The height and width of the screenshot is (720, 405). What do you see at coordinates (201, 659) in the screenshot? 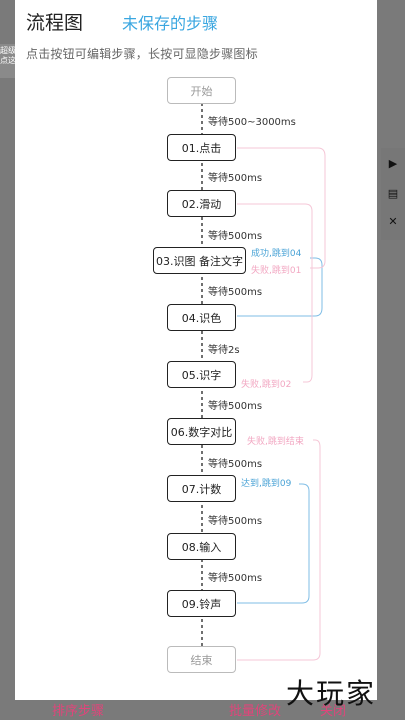
I see `end-node: 结束` at bounding box center [201, 659].